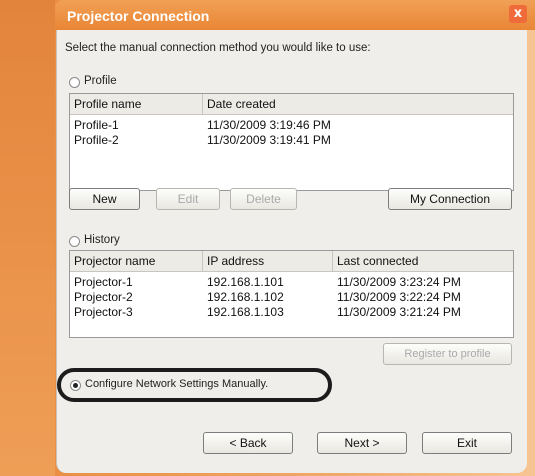 Image resolution: width=535 pixels, height=476 pixels. I want to click on delete-button: Delete, so click(263, 199).